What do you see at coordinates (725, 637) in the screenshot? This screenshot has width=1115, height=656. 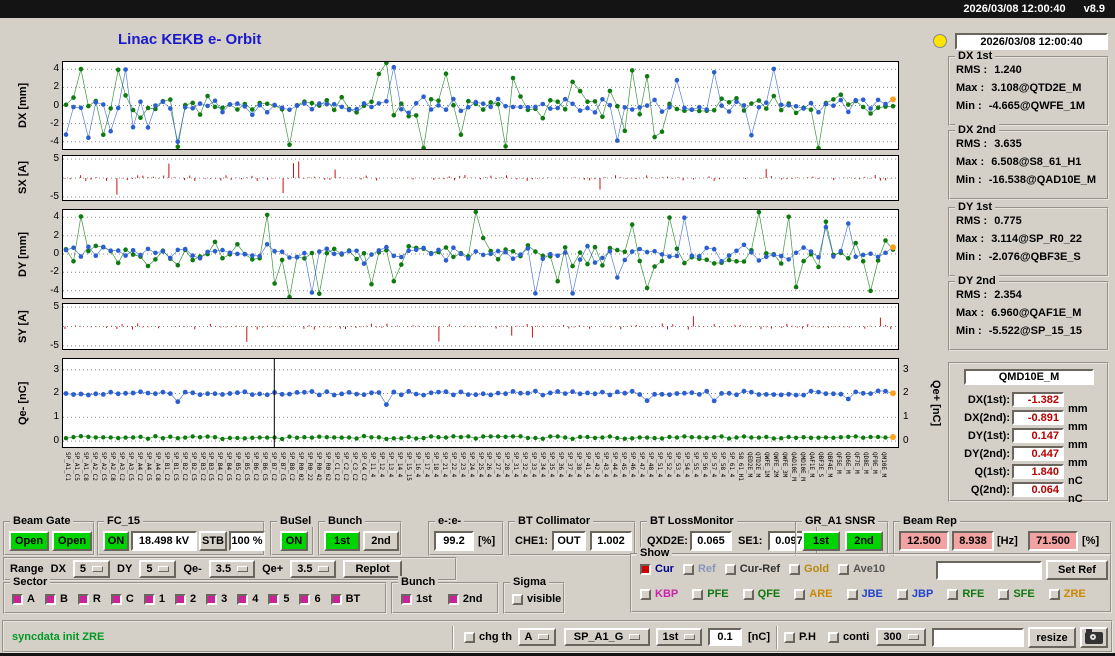 I see `threshold-field: 0.1` at bounding box center [725, 637].